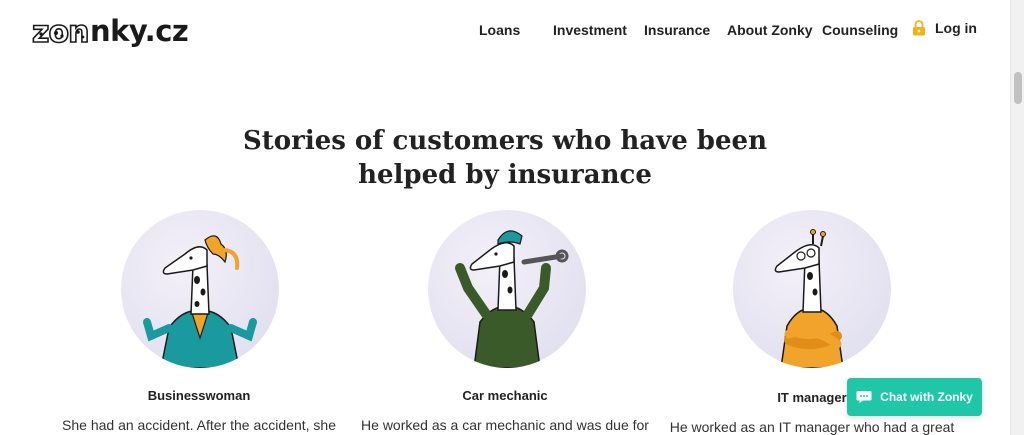 Image resolution: width=1024 pixels, height=435 pixels. I want to click on login-link: Log in, so click(944, 28).